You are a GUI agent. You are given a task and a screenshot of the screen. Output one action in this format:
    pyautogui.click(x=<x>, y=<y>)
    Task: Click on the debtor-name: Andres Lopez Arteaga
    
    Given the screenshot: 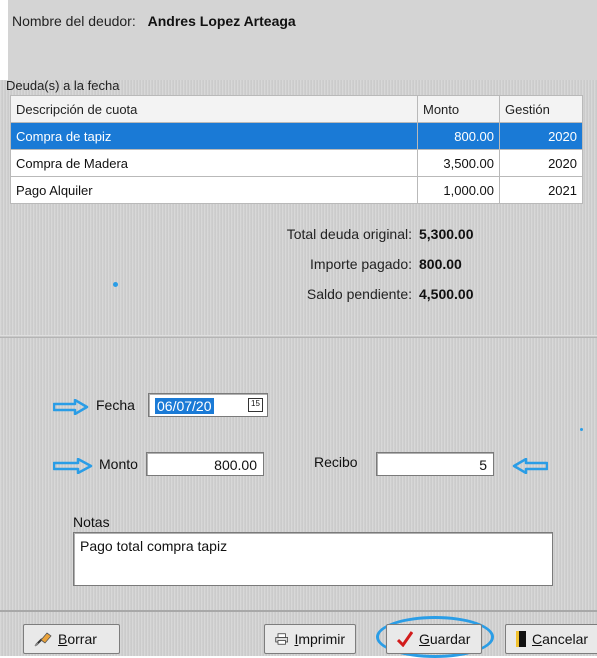 What is the action you would take?
    pyautogui.click(x=221, y=21)
    